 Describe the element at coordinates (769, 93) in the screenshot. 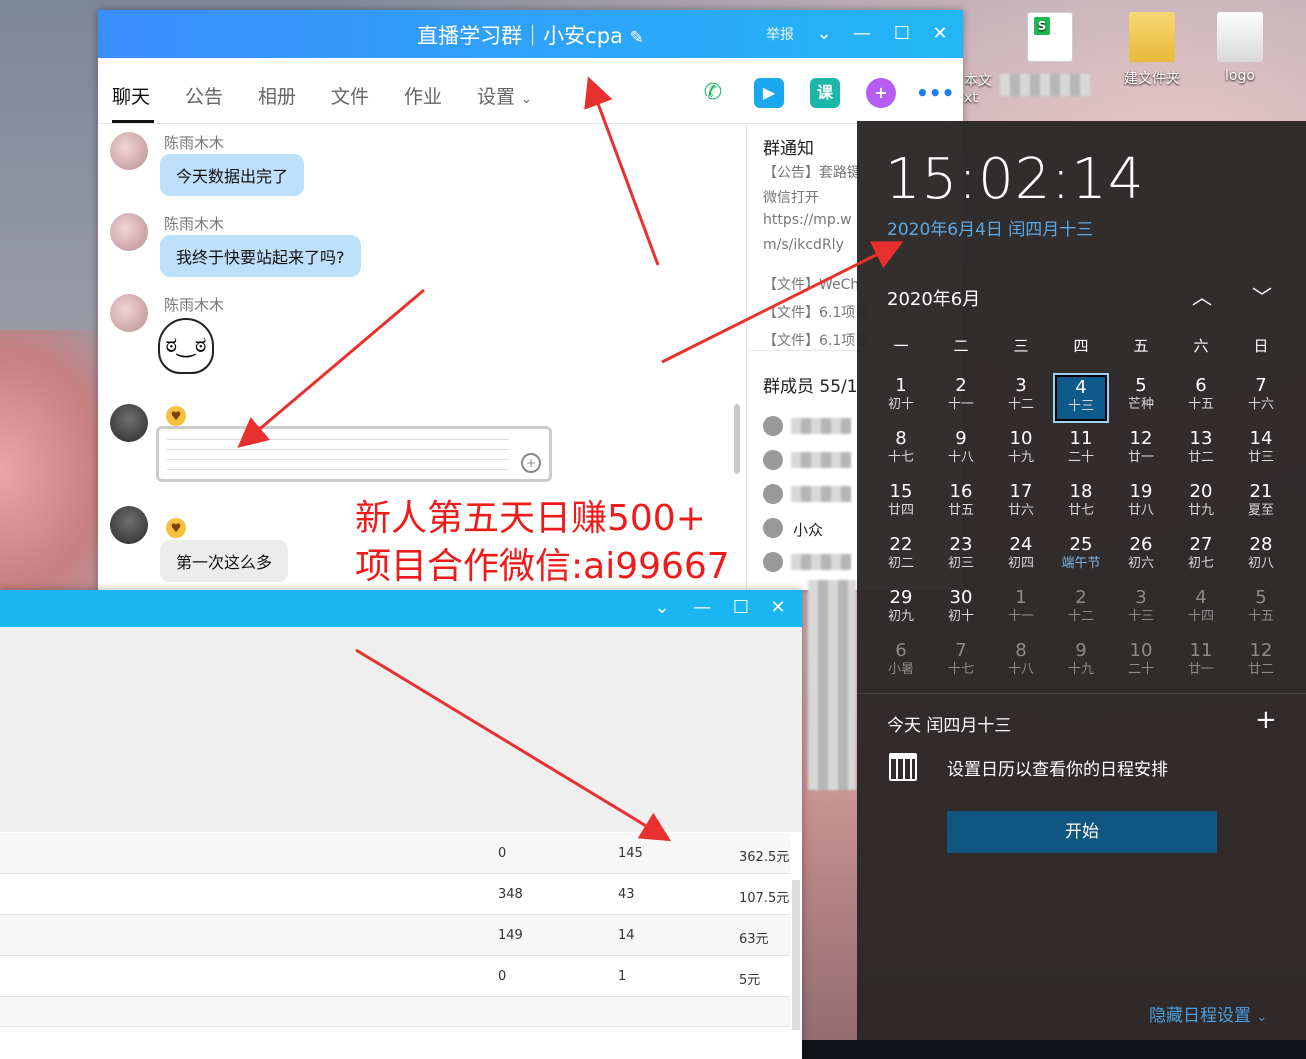

I see `video-call-icon: ▶` at that location.